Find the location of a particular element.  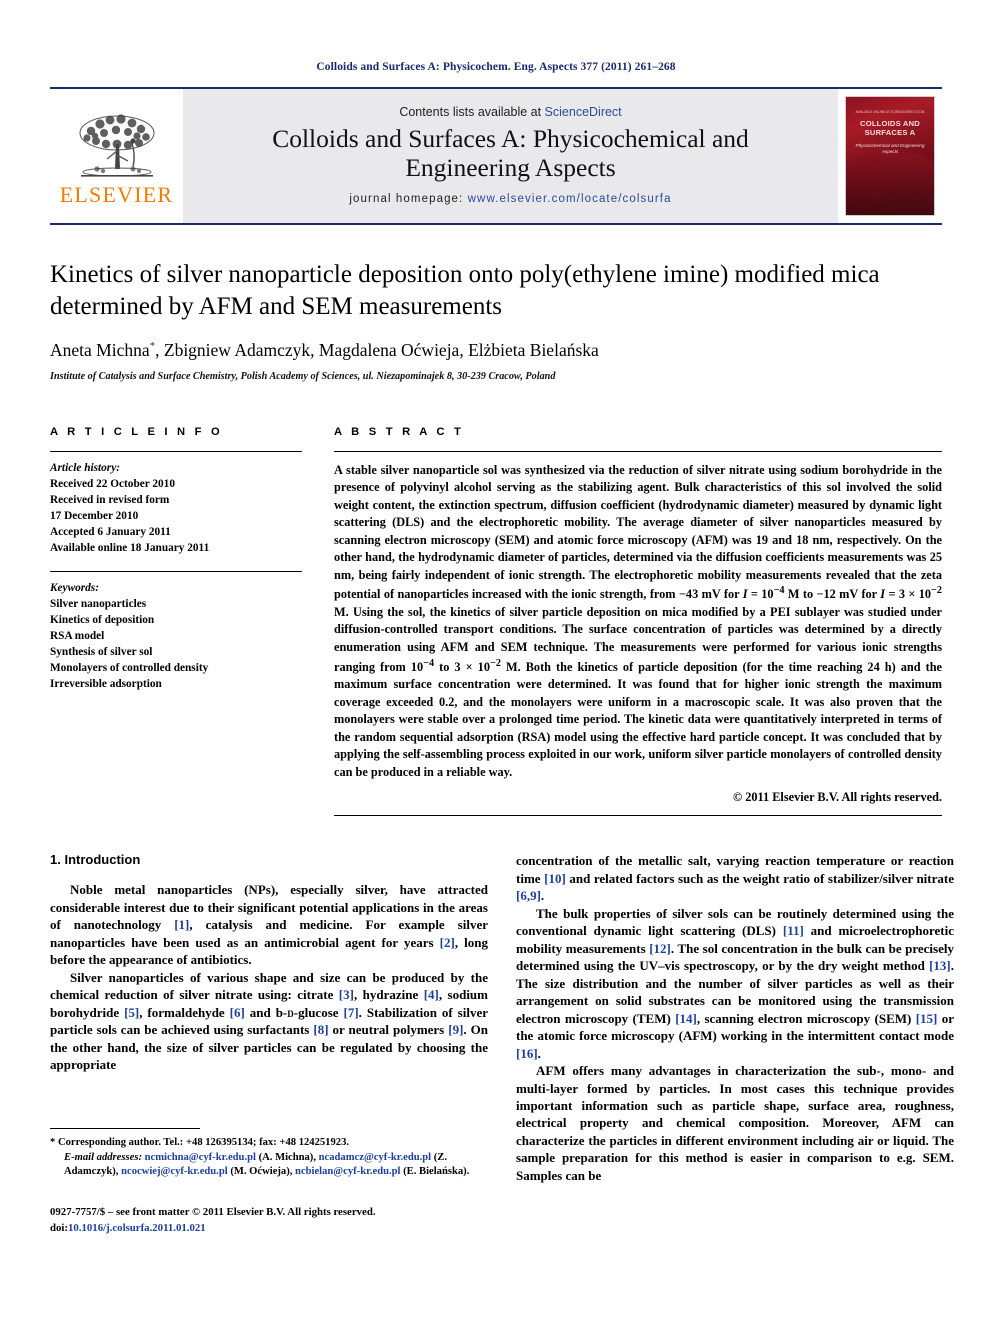

email-owner: (E. Bielańska). is located at coordinates (436, 1172).